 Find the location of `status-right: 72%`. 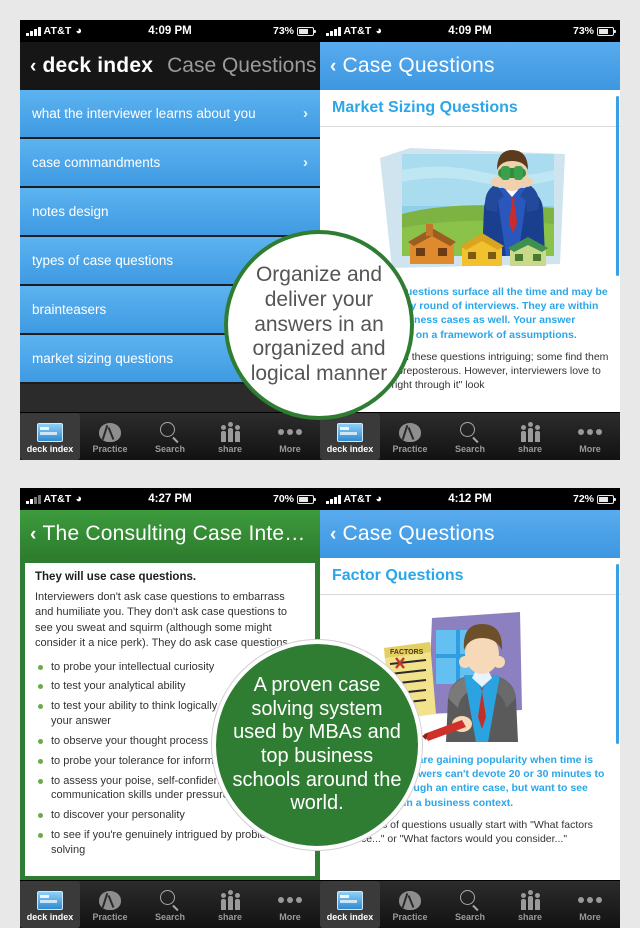

status-right: 72% is located at coordinates (594, 499).